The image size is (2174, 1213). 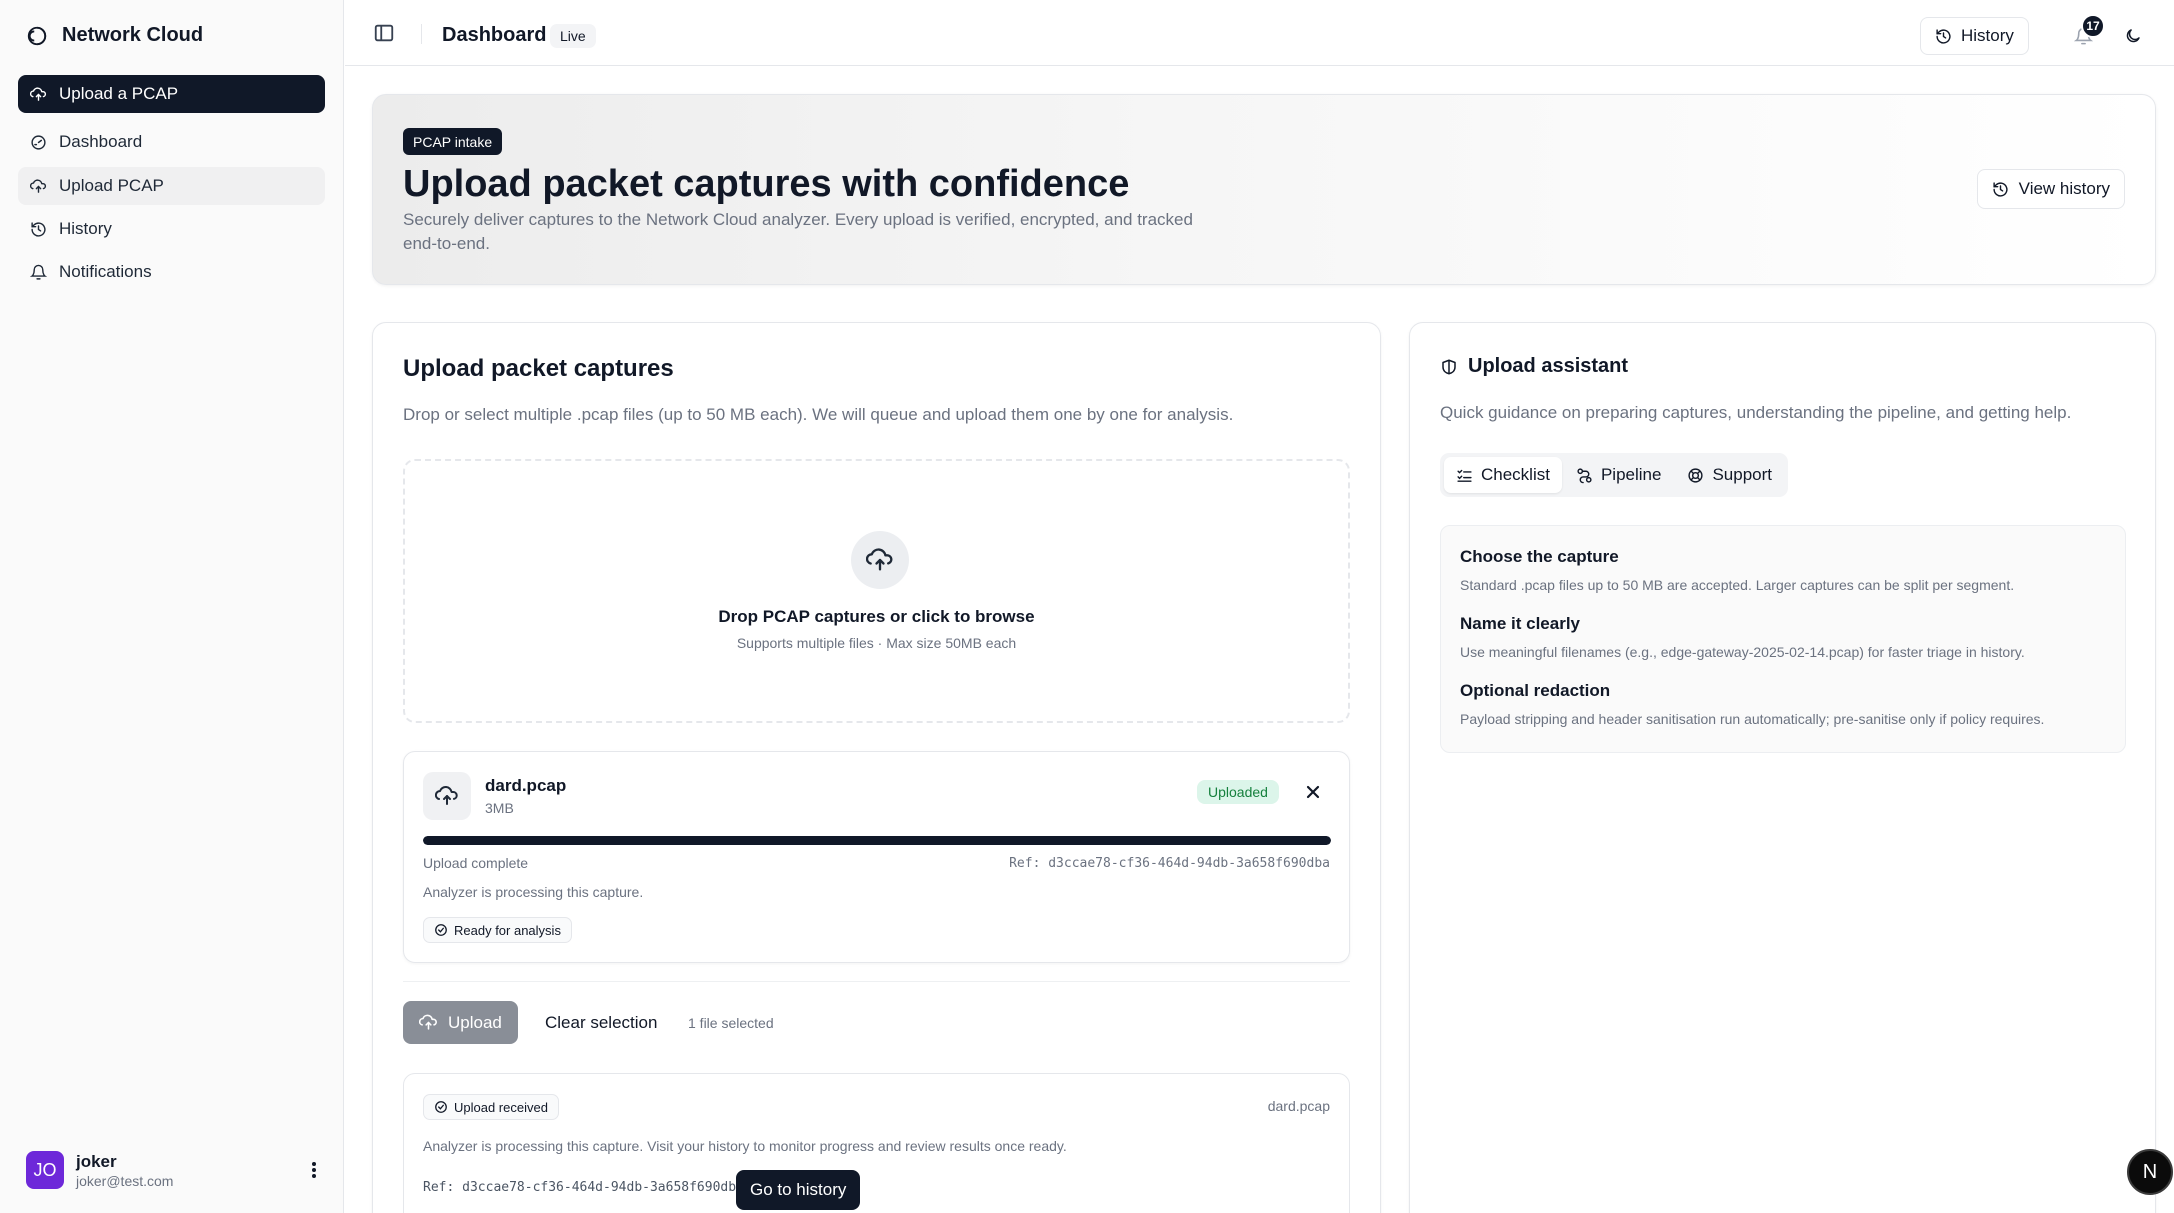 I want to click on brand: Network Cloud, so click(x=114, y=35).